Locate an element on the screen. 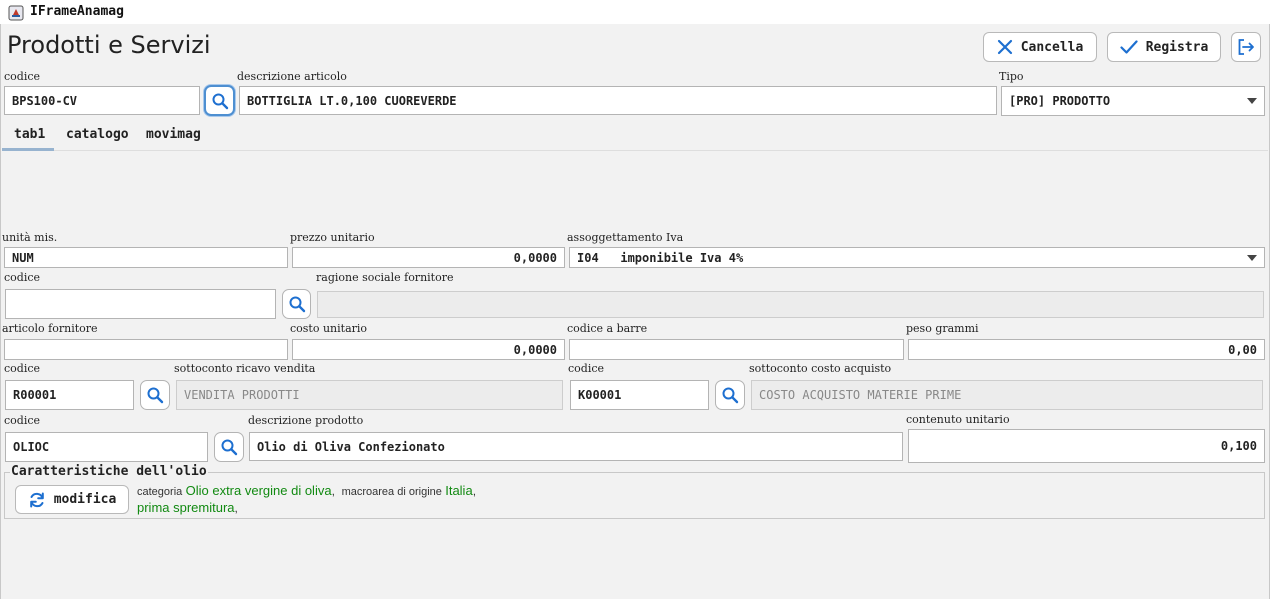 The height and width of the screenshot is (599, 1270). cancel-button: Cancella is located at coordinates (1040, 47).